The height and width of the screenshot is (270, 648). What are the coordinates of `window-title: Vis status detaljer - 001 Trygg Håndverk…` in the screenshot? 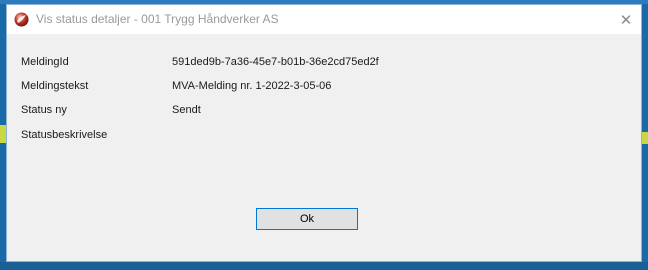 It's located at (157, 19).